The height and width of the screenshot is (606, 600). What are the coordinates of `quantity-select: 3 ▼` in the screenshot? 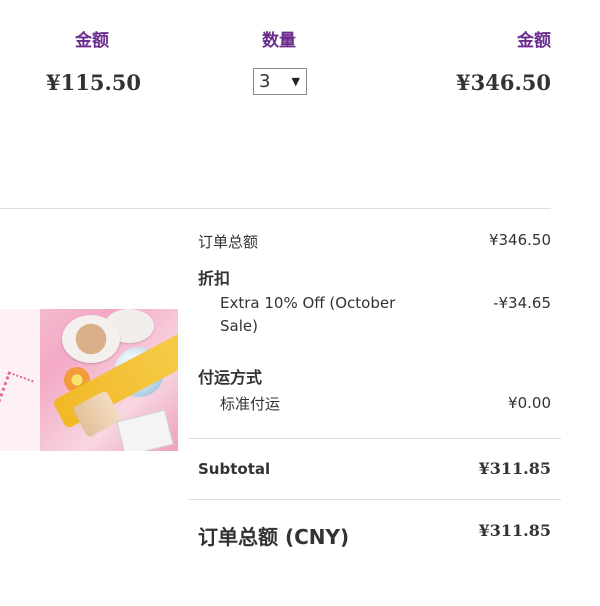 It's located at (280, 81).